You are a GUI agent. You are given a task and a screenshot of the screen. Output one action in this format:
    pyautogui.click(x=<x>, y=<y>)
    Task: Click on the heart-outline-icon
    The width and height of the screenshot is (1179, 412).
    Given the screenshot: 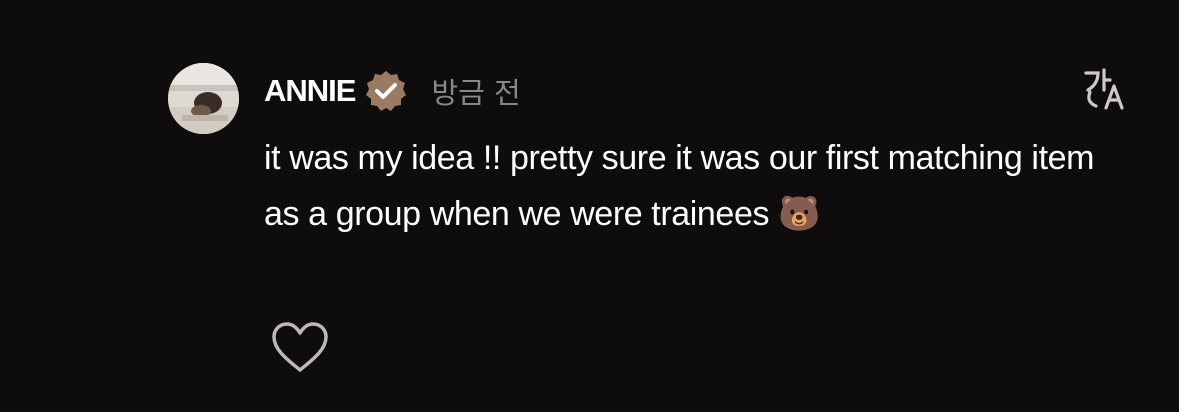 What is the action you would take?
    pyautogui.click(x=300, y=347)
    